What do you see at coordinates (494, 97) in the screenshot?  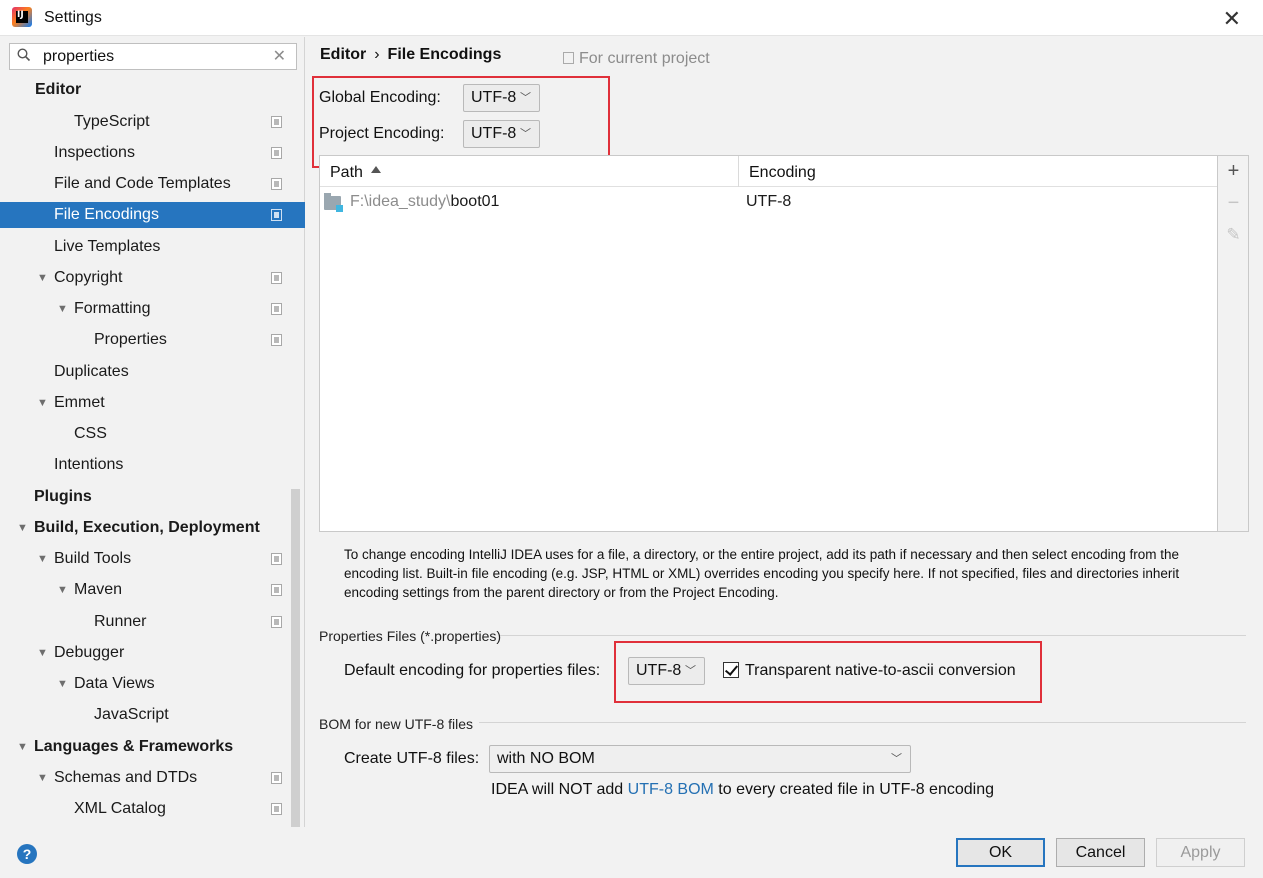 I see `global-encoding-value: UTF-8` at bounding box center [494, 97].